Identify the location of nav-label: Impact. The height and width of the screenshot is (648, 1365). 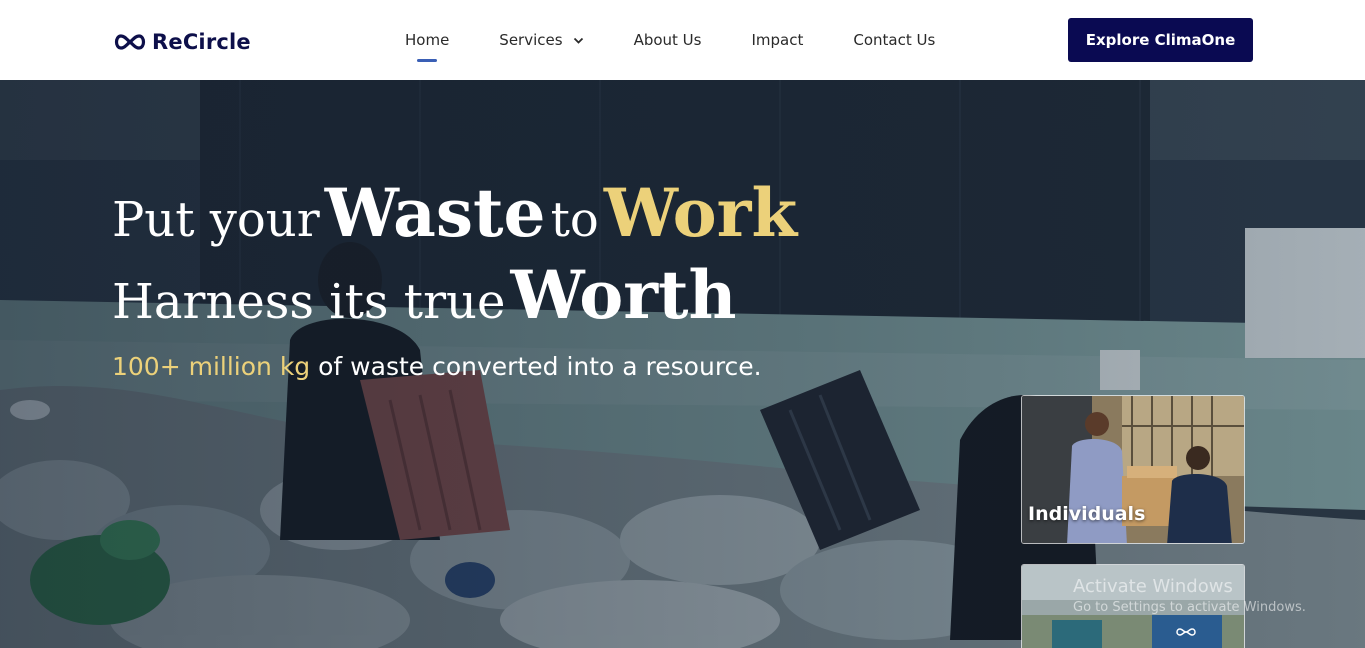
(777, 40).